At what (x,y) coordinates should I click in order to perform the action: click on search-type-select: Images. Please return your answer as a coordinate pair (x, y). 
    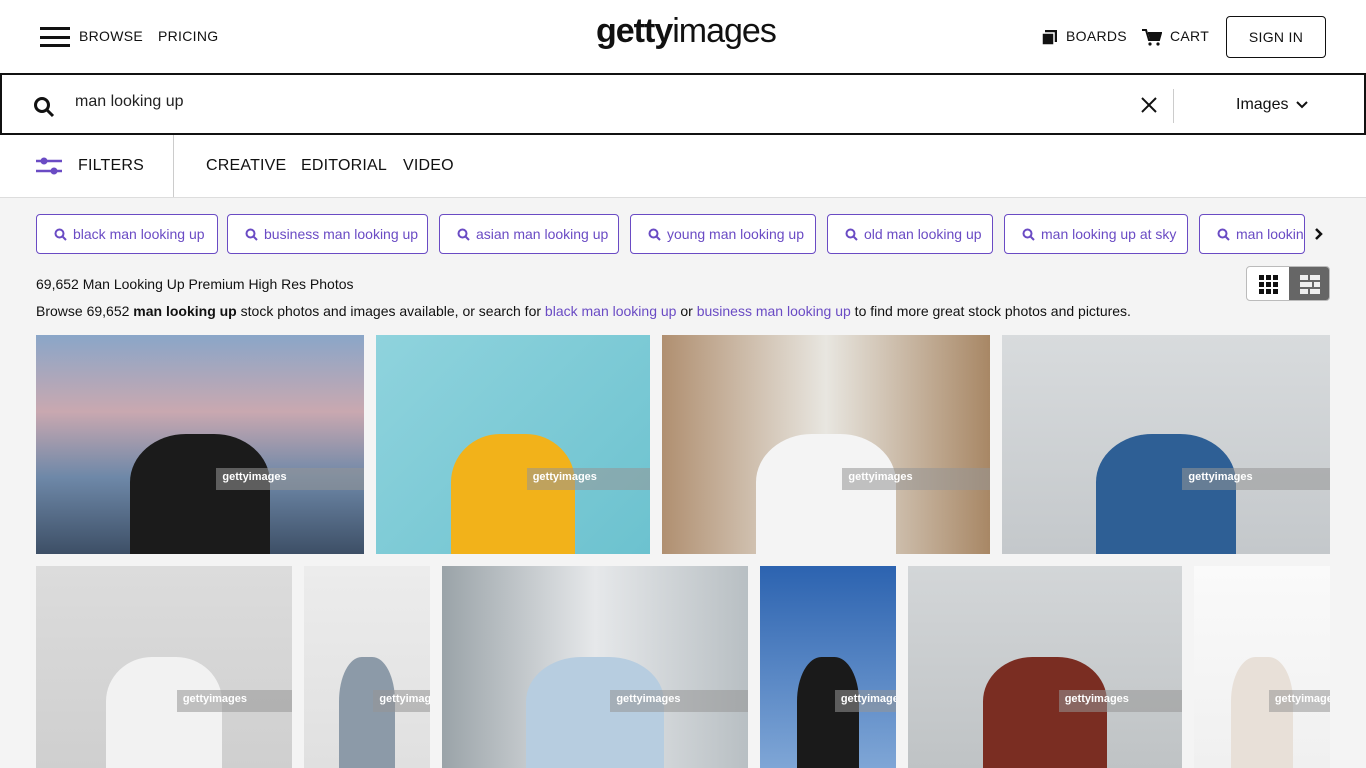
    Looking at the image, I should click on (1272, 105).